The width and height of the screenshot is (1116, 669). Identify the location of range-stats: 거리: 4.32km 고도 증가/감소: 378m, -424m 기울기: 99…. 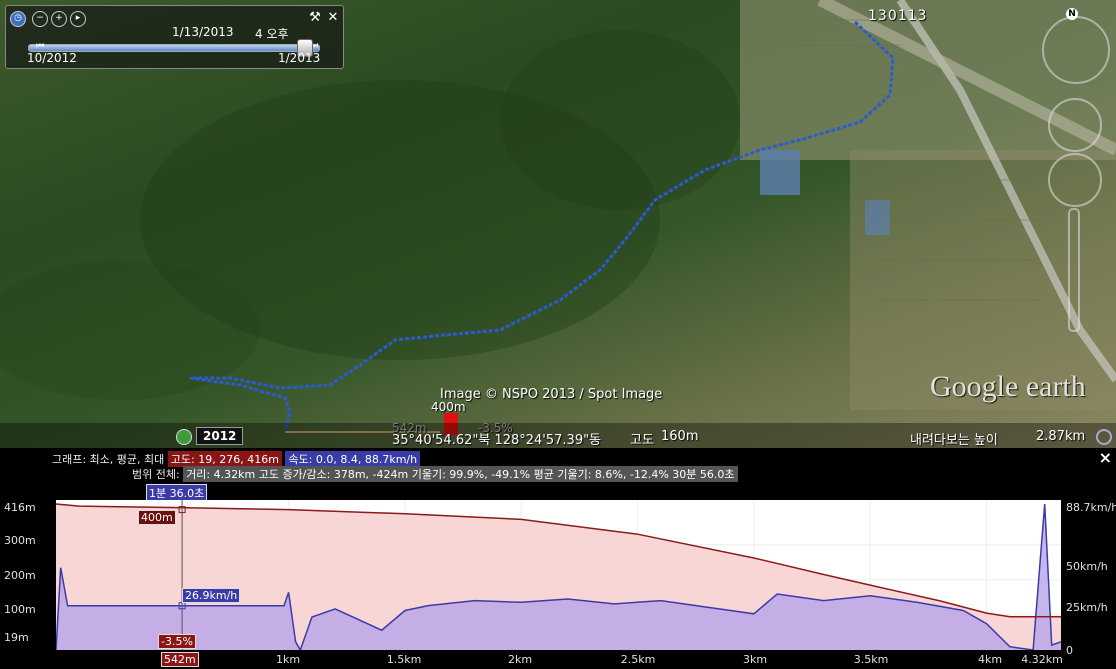
(460, 474).